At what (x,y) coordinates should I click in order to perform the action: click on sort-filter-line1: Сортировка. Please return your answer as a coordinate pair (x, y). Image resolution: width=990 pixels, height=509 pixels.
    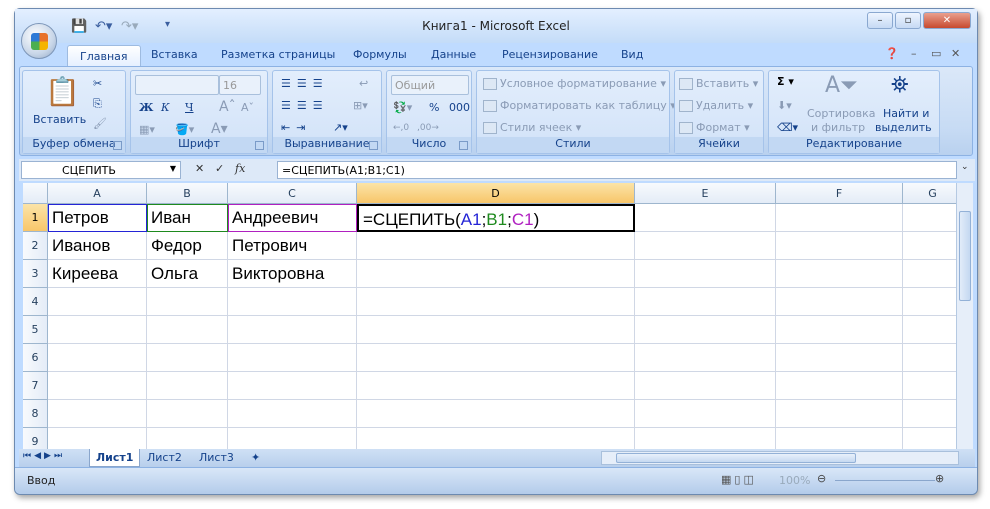
    Looking at the image, I should click on (841, 113).